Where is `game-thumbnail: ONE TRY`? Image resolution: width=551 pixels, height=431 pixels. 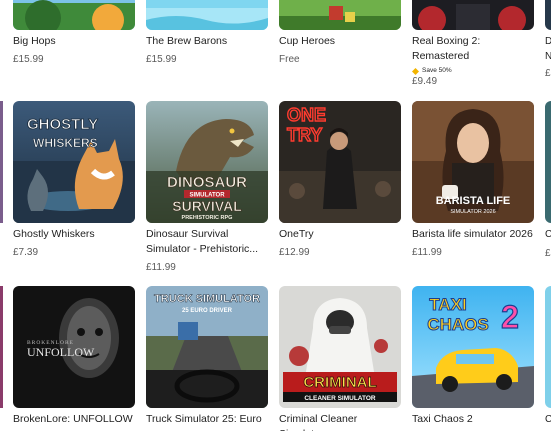 game-thumbnail: ONE TRY is located at coordinates (340, 162).